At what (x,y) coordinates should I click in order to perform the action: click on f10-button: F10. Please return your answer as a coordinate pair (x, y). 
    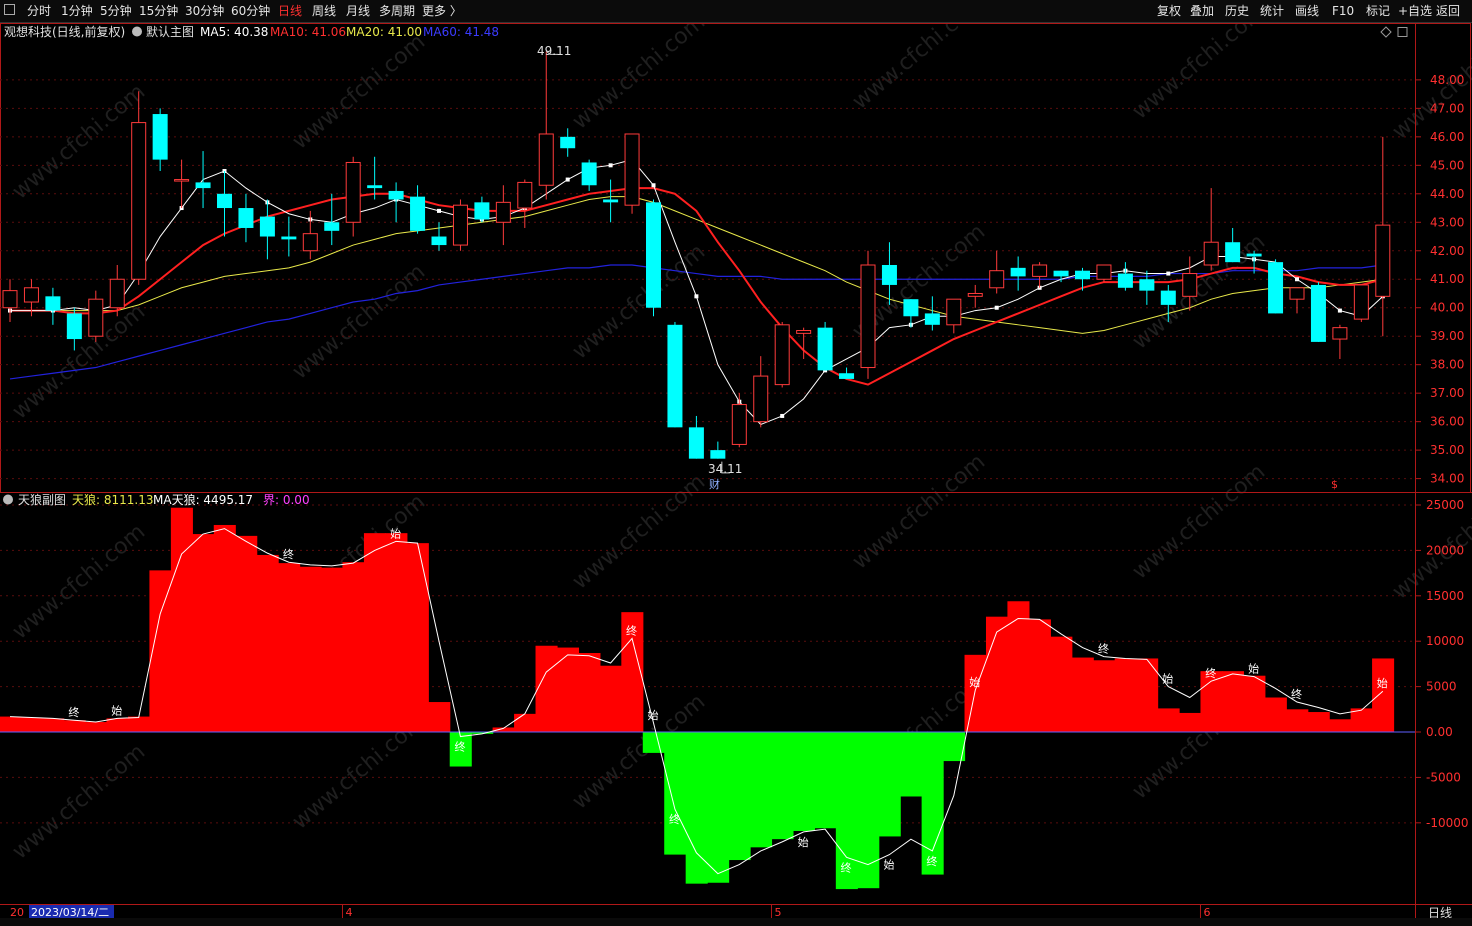
    Looking at the image, I should click on (1343, 11).